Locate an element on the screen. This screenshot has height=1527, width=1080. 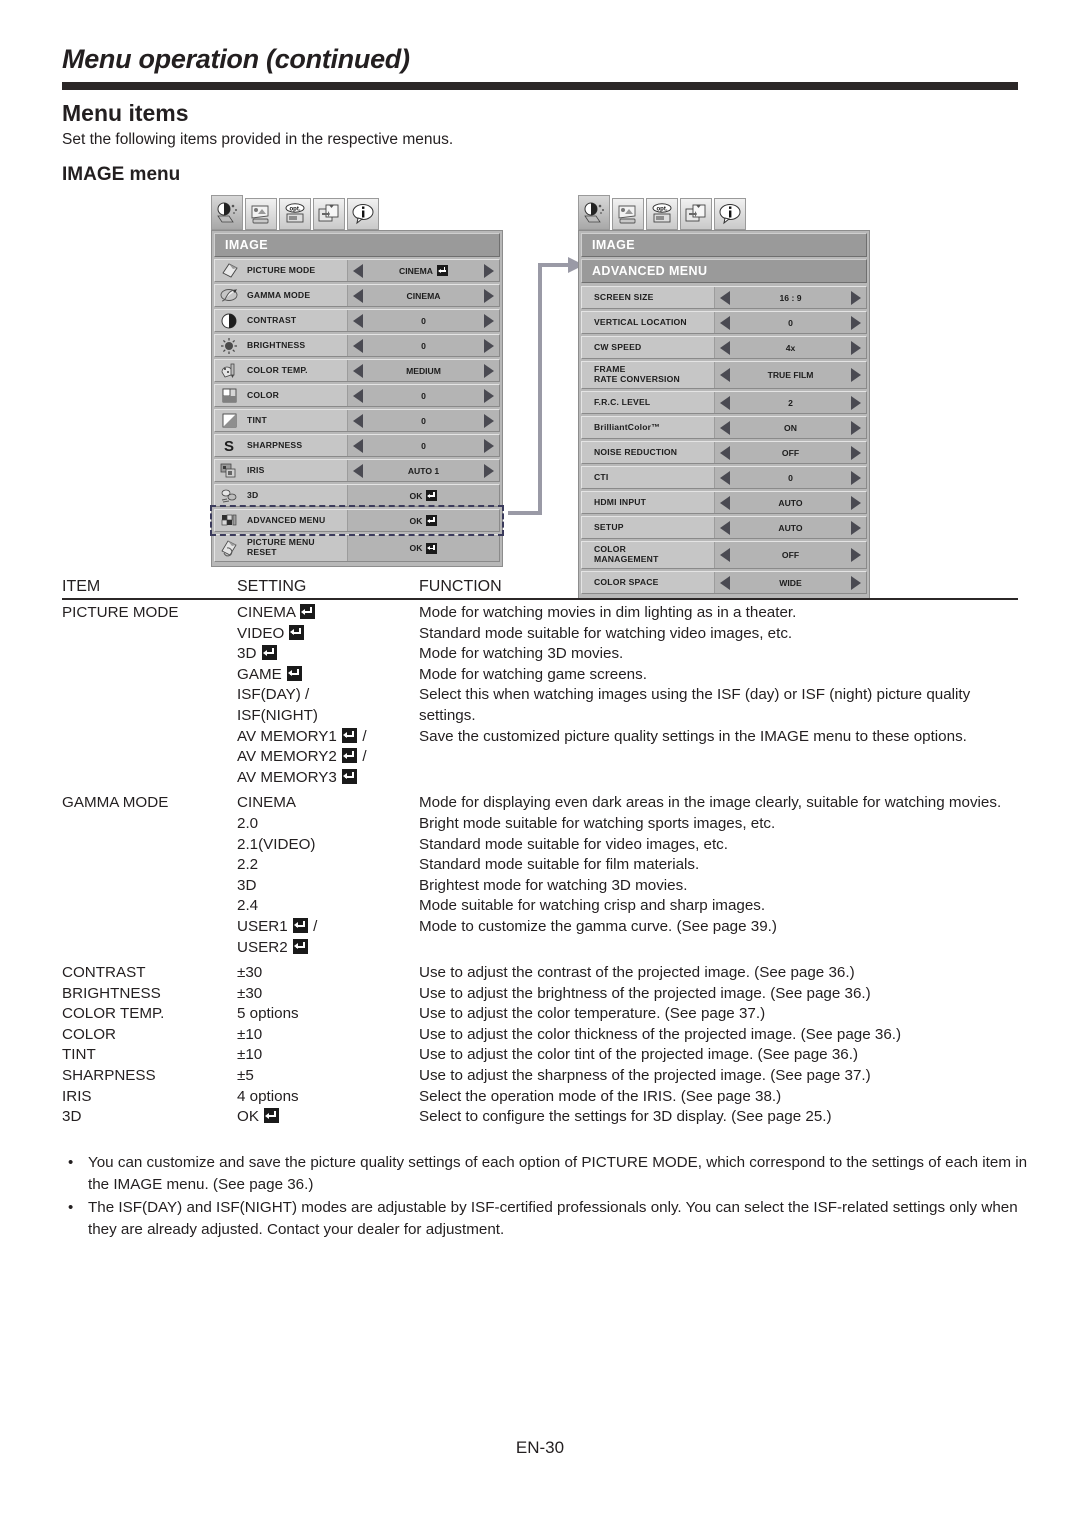
adv-row-hdmi-input: HDMI INPUT AUTO is located at coordinates (724, 502).